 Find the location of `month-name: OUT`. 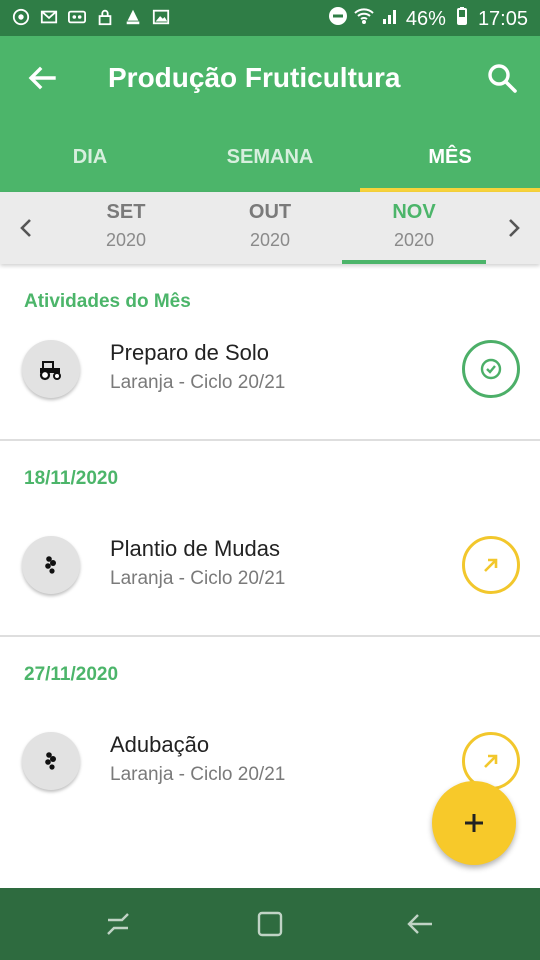

month-name: OUT is located at coordinates (270, 212).